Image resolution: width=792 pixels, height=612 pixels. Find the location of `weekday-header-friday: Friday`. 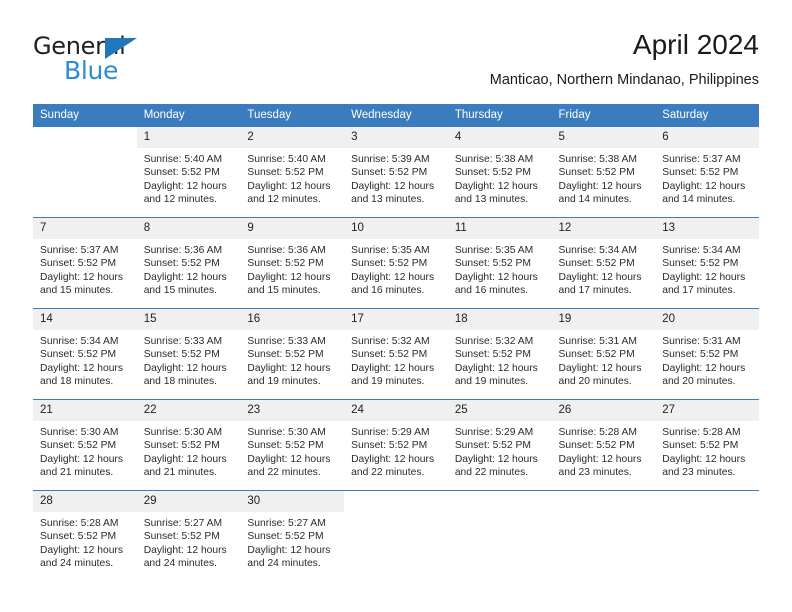

weekday-header-friday: Friday is located at coordinates (603, 115).